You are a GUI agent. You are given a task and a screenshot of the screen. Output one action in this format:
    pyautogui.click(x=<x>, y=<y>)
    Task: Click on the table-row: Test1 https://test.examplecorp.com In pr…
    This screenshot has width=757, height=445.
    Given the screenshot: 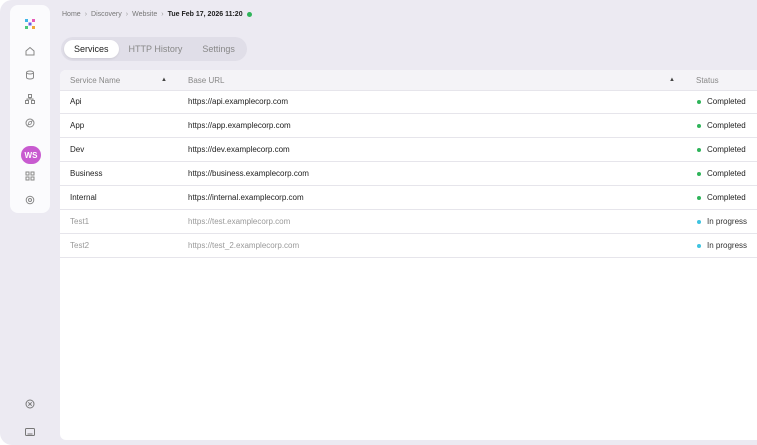 What is the action you would take?
    pyautogui.click(x=408, y=222)
    